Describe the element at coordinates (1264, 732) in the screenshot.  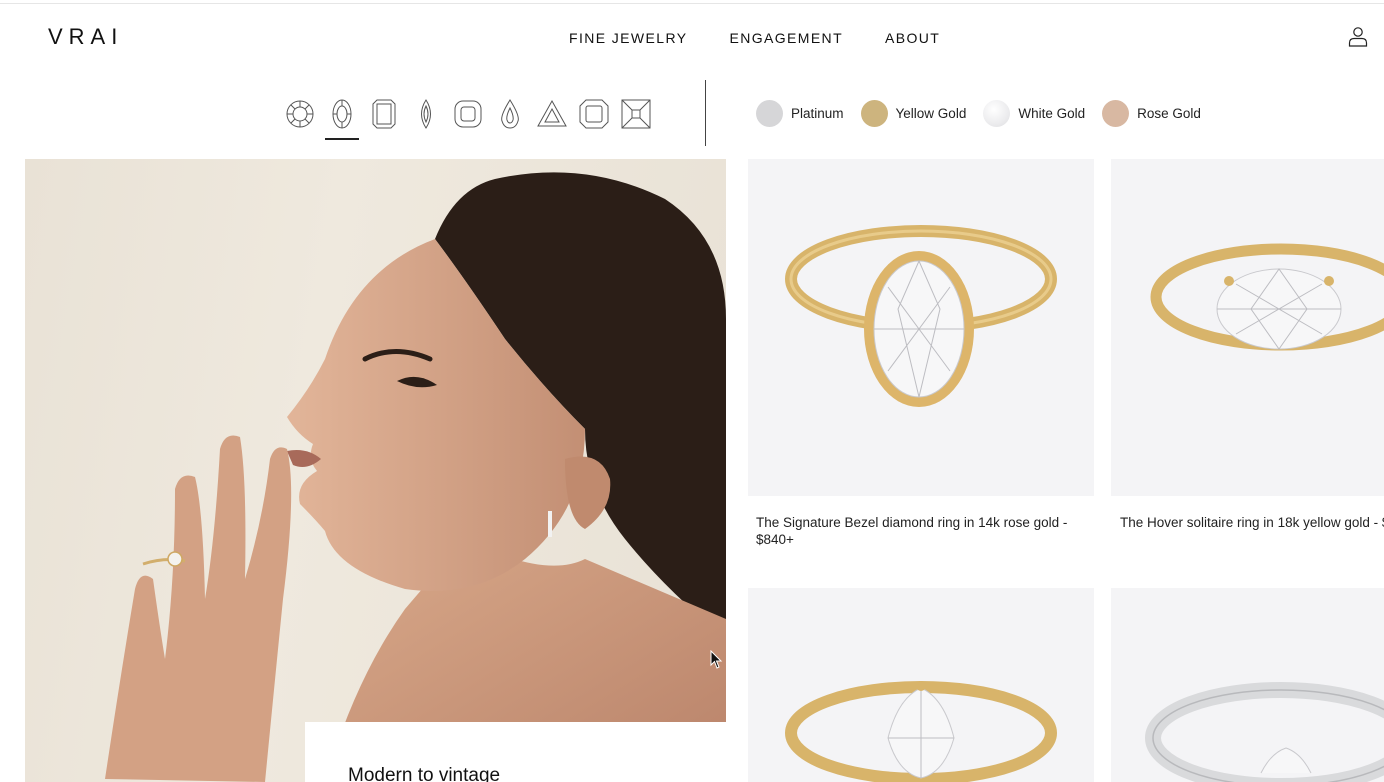
I see `product-image-platinum-ring` at that location.